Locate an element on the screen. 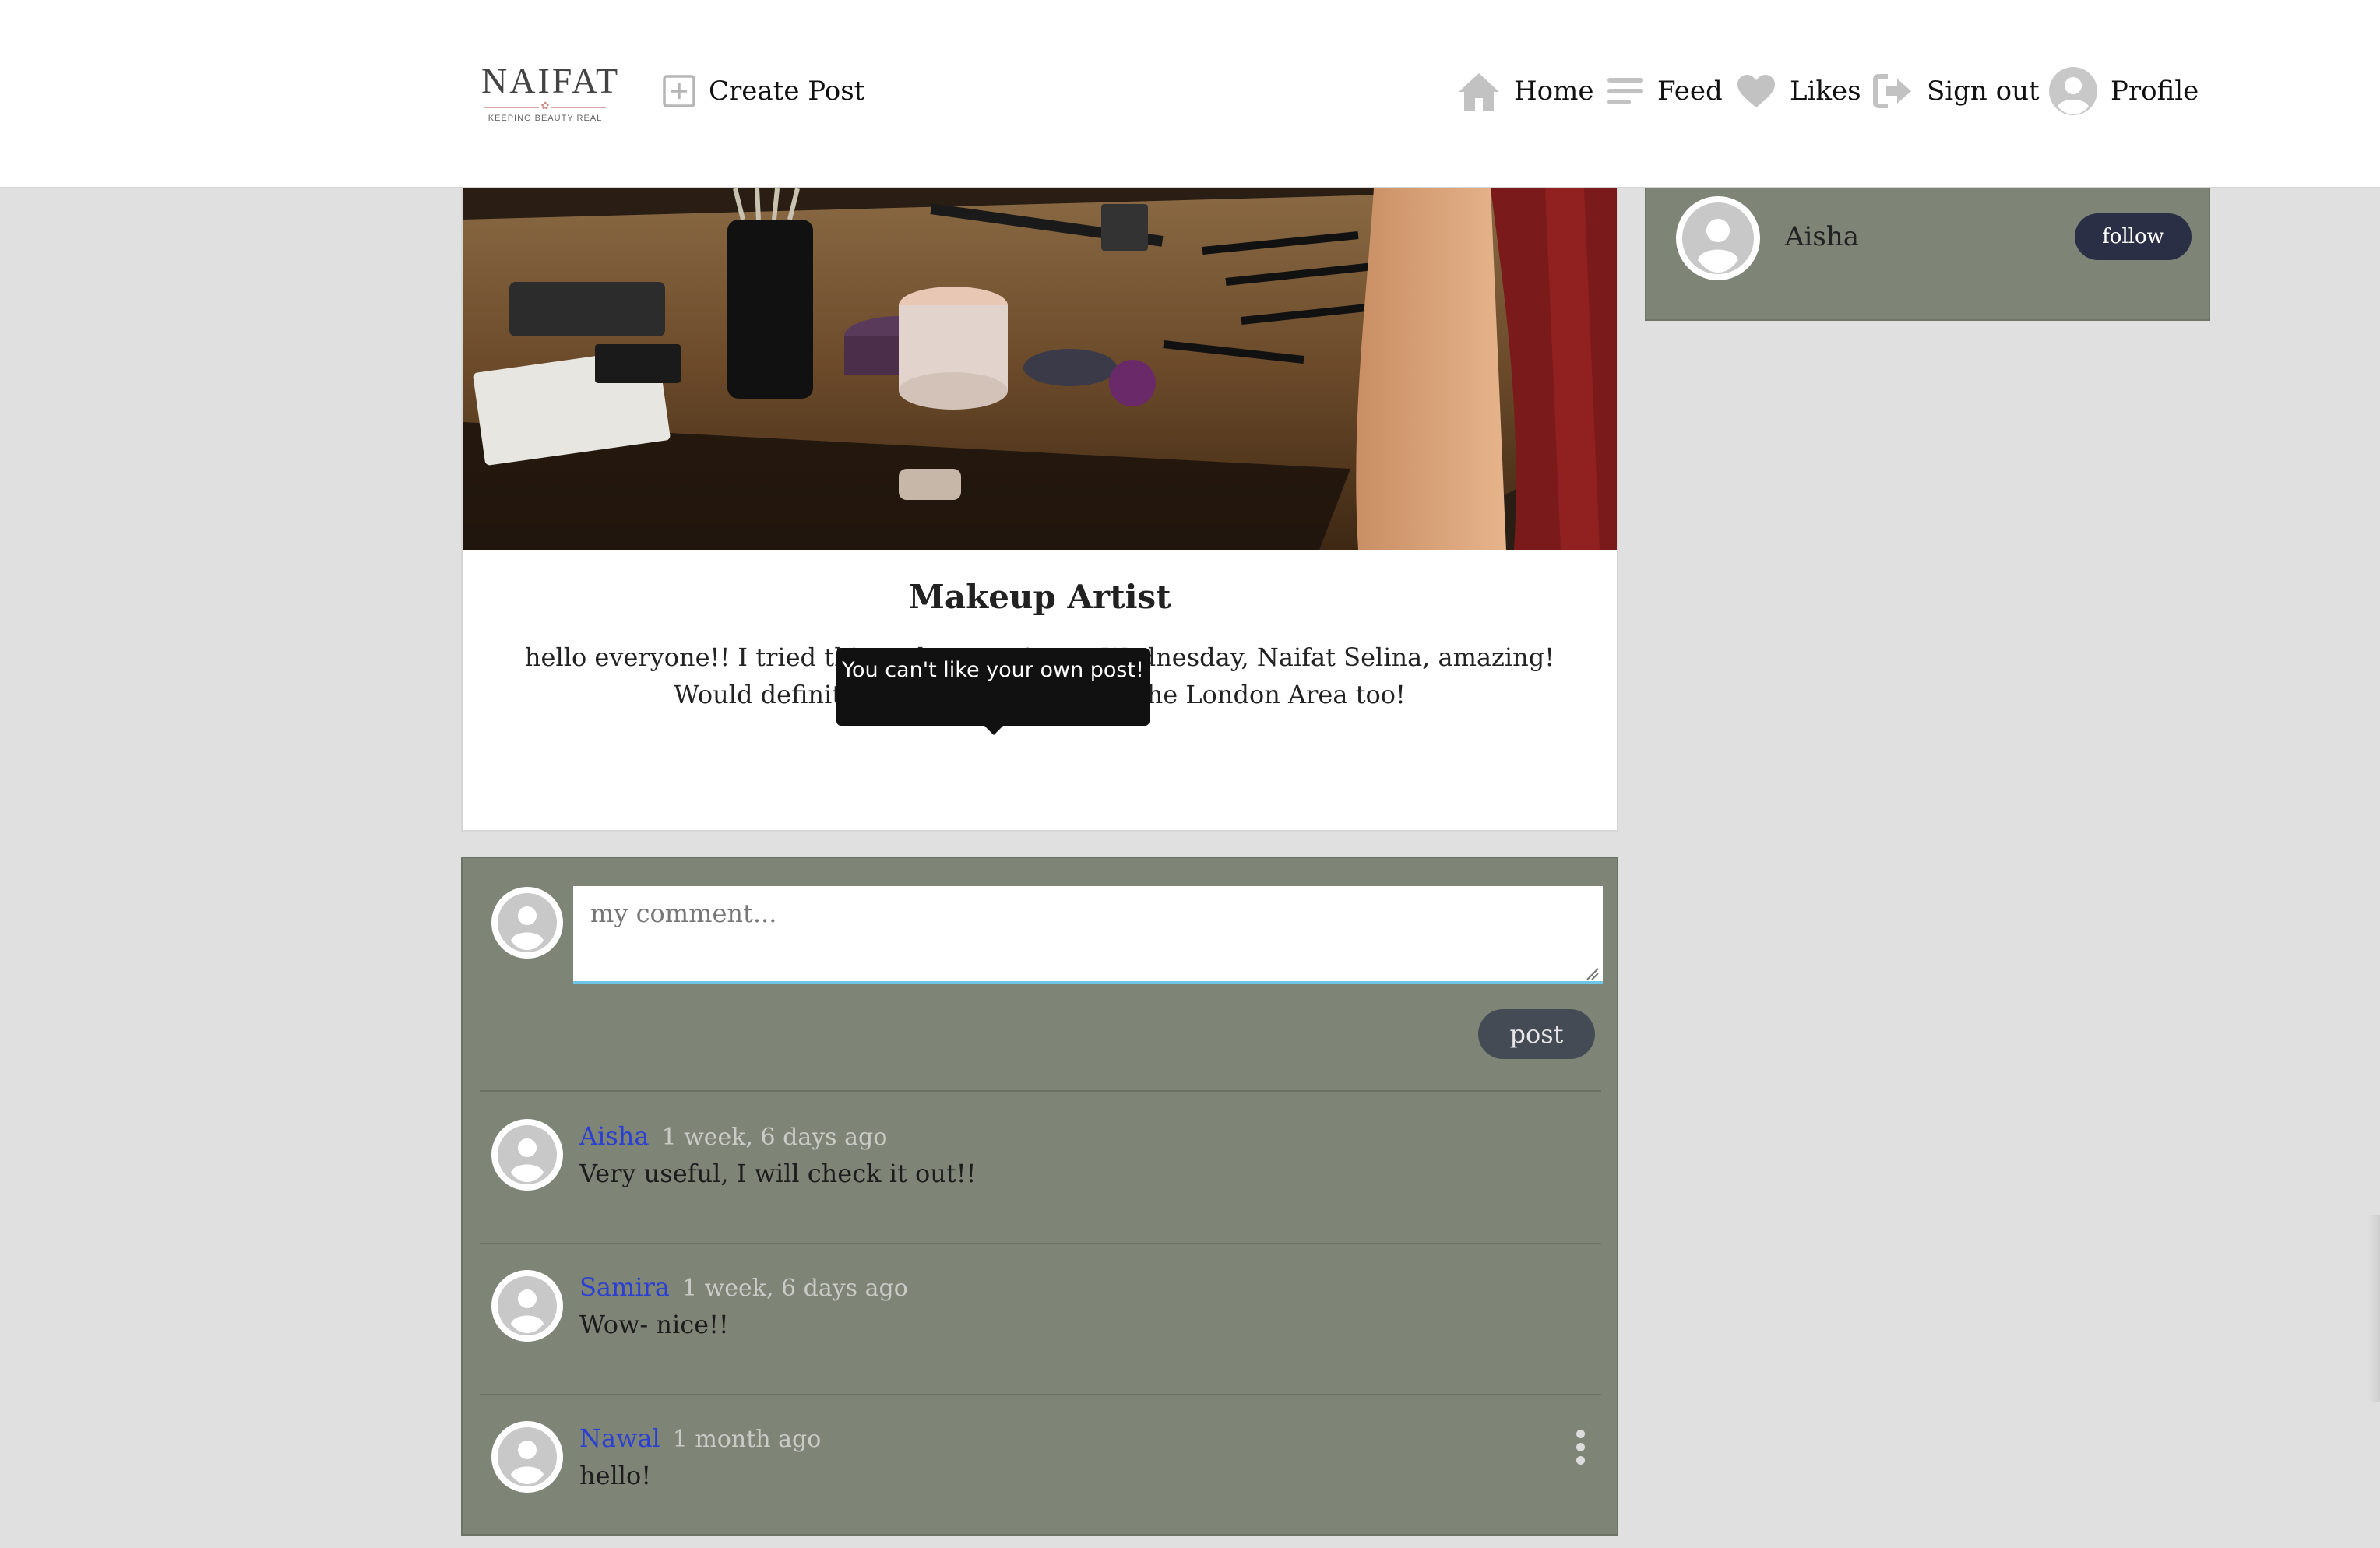  comment-item: Samira 1 week, 6 days ago Wow- nice!! is located at coordinates (1044, 1316).